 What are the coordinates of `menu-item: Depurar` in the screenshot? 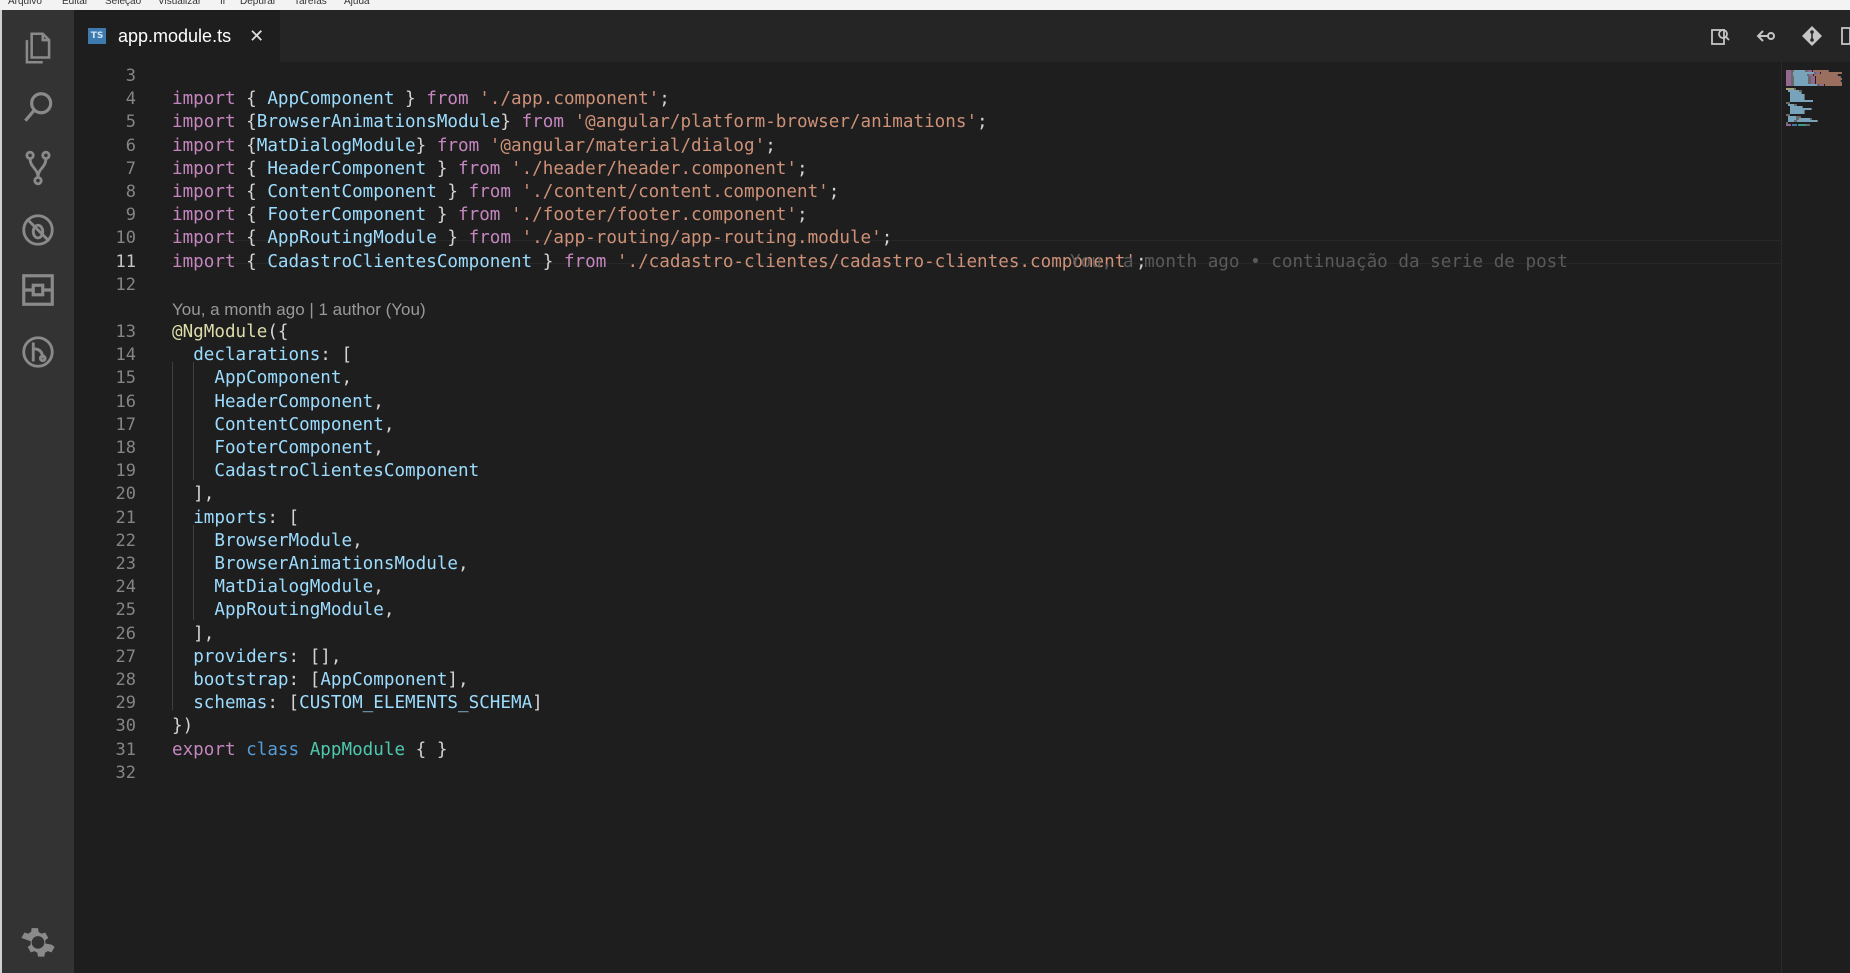 It's located at (258, 4).